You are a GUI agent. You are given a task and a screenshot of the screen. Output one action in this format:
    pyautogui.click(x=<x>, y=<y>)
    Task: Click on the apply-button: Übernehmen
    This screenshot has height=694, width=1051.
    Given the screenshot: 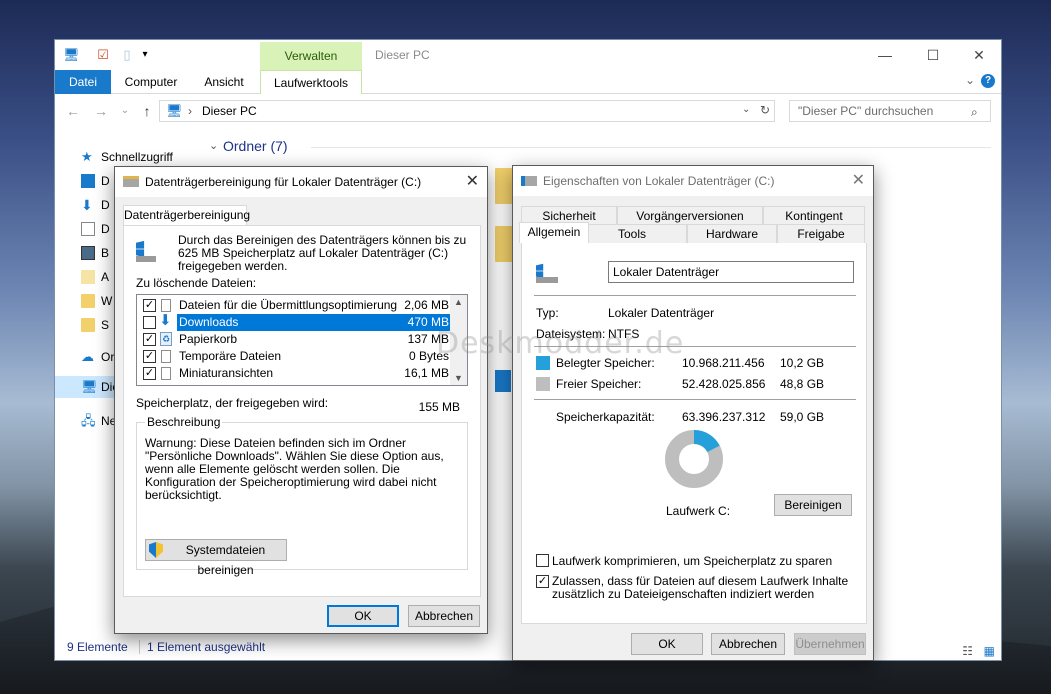 What is the action you would take?
    pyautogui.click(x=830, y=644)
    